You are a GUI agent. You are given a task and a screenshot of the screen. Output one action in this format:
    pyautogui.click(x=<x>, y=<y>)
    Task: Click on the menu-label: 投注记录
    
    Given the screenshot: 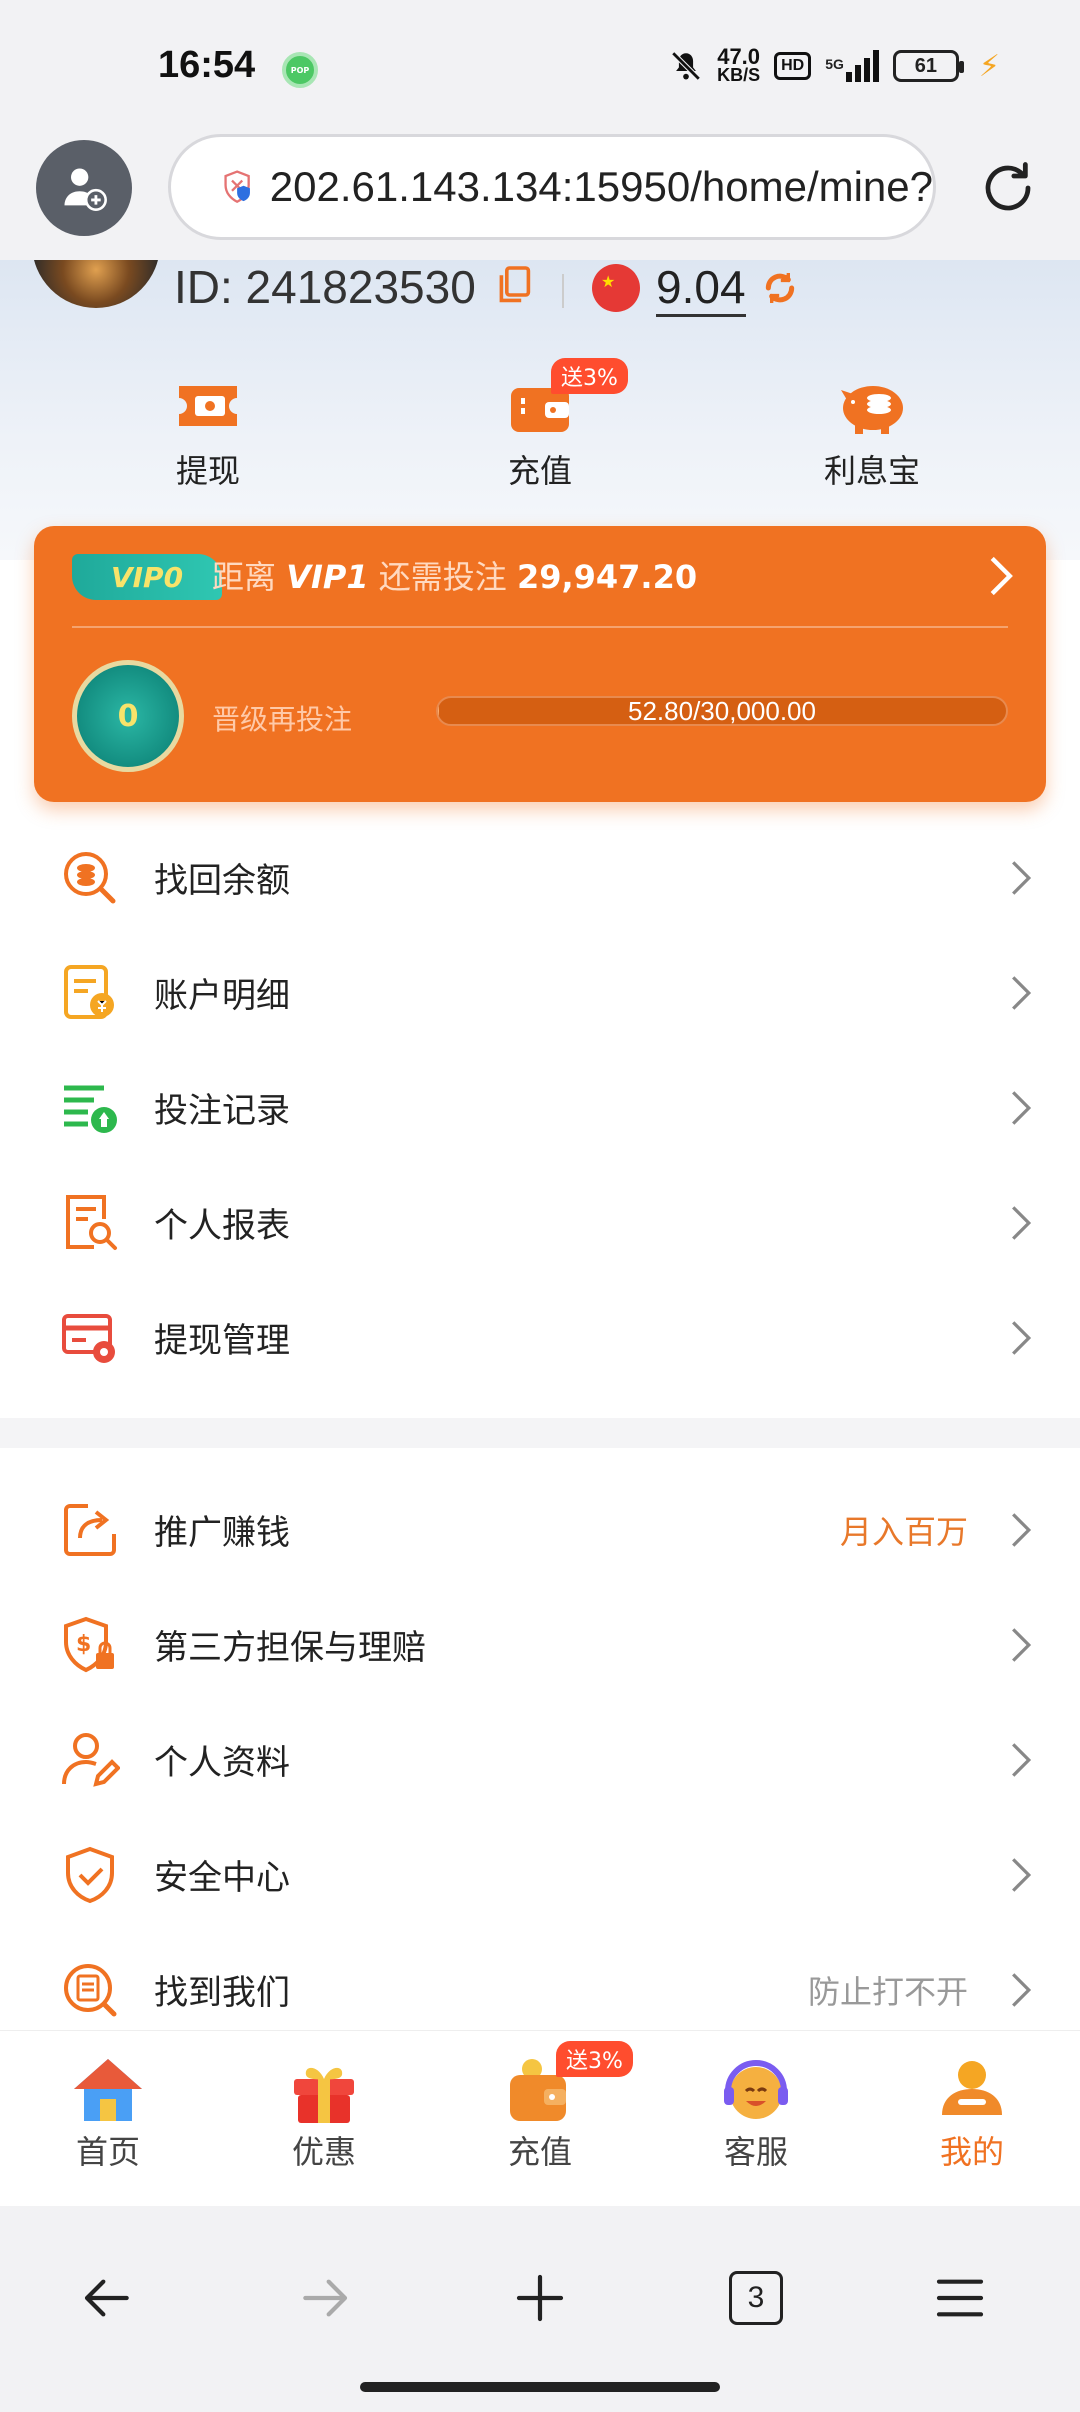 What is the action you would take?
    pyautogui.click(x=222, y=1111)
    